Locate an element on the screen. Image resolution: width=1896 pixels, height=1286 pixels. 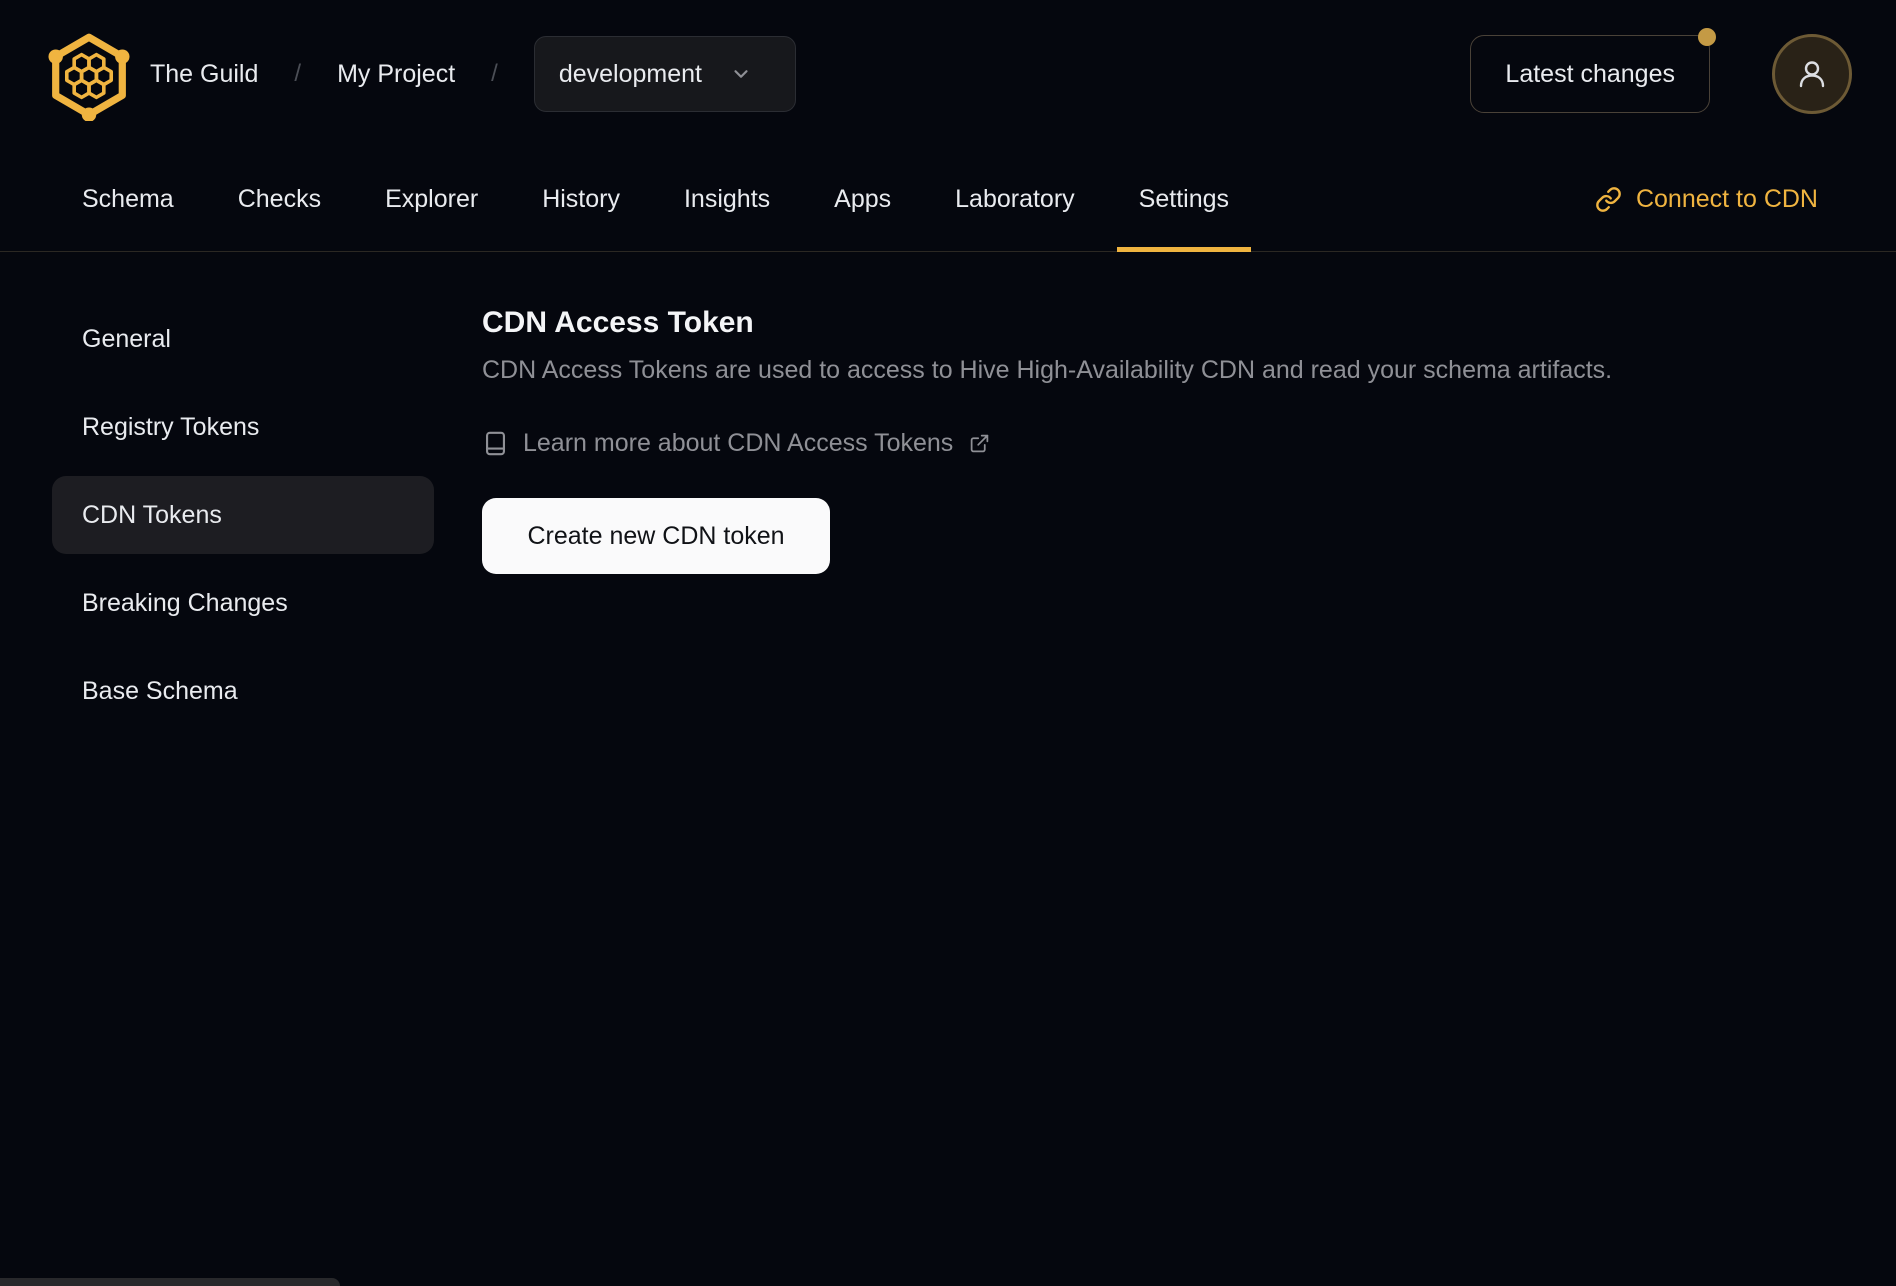
hive-logo-icon is located at coordinates (89, 76).